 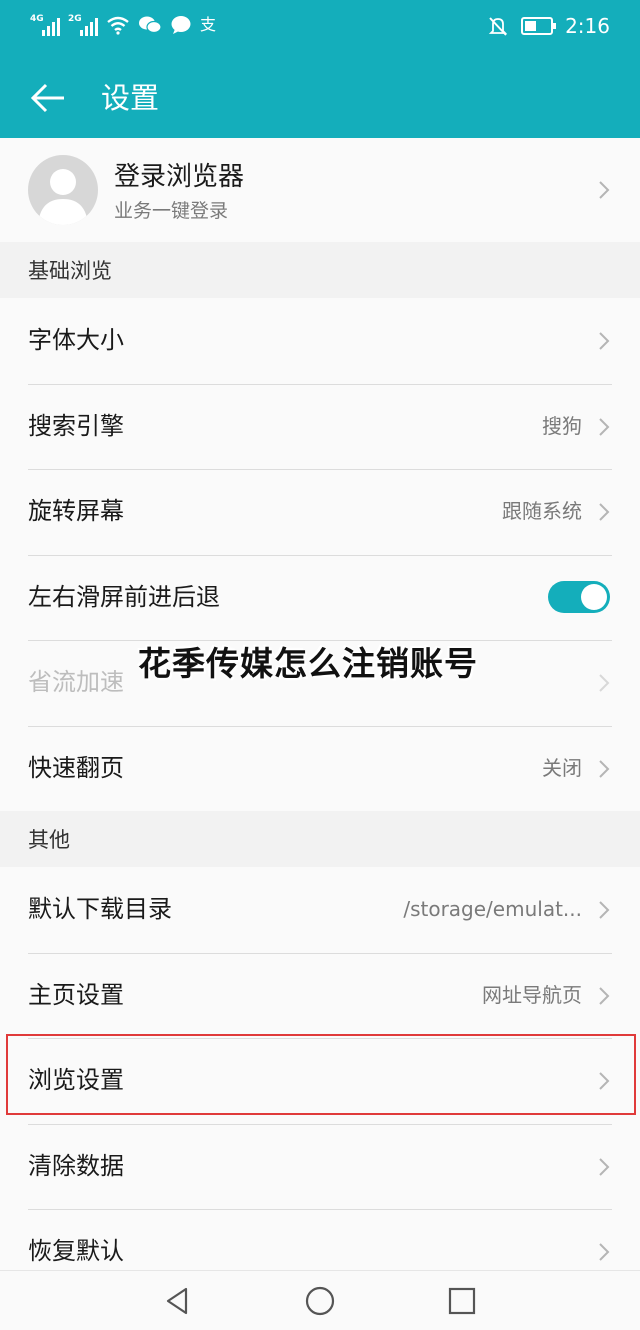 What do you see at coordinates (37, 19) in the screenshot?
I see `signal-type-label: 4G` at bounding box center [37, 19].